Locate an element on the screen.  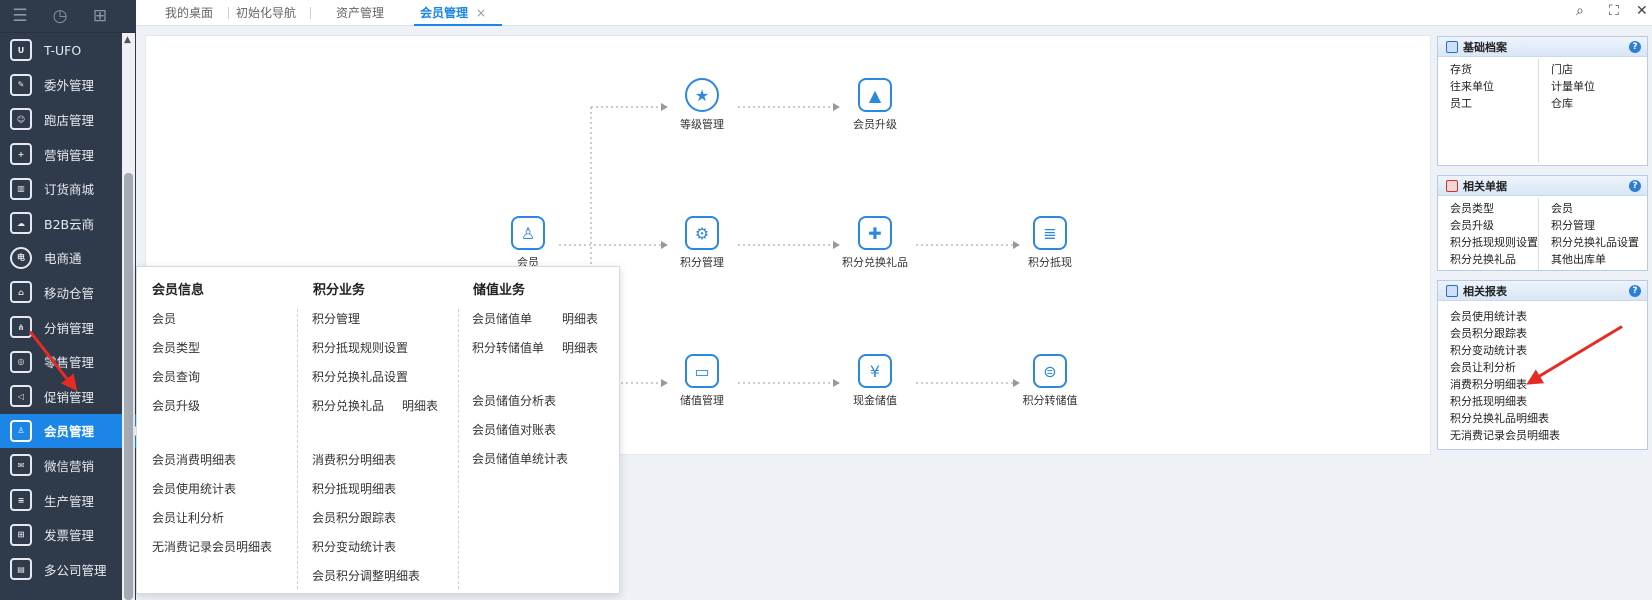
b2b-icon: ☁ is located at coordinates (21, 223).